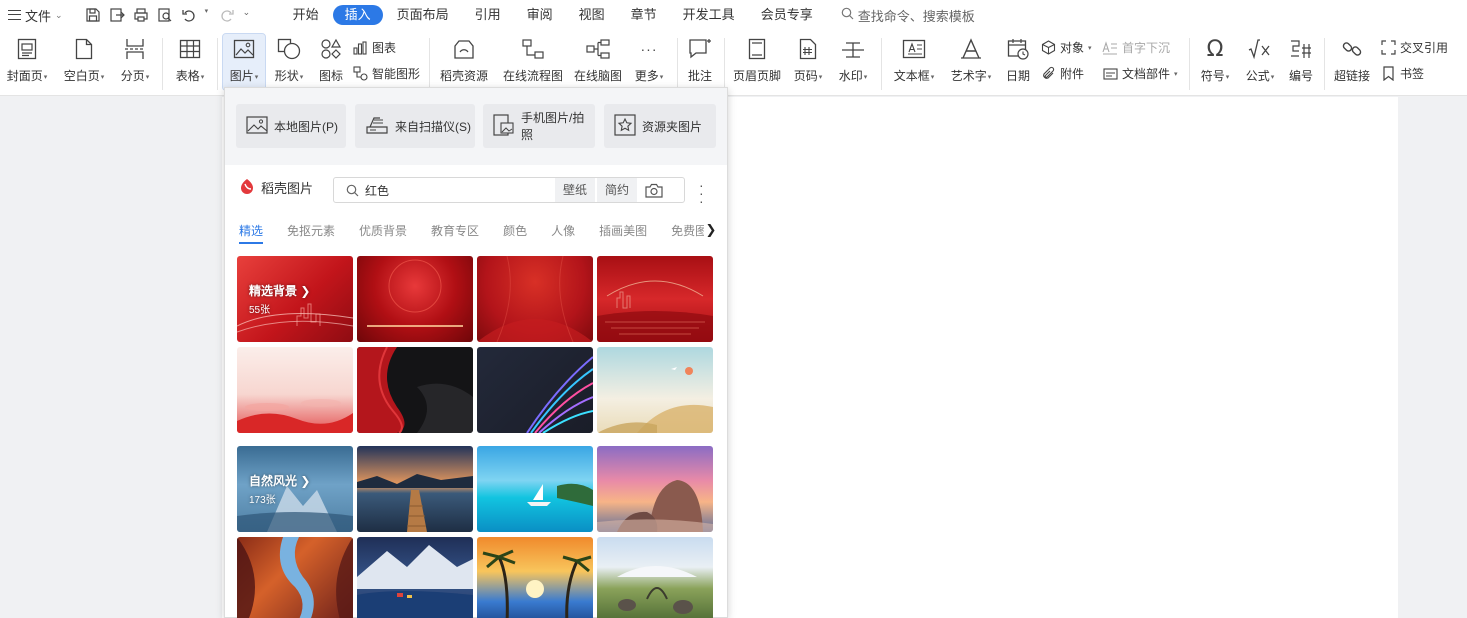 The height and width of the screenshot is (618, 1467). I want to click on cover-page-button: 封面页▾, so click(27, 60).